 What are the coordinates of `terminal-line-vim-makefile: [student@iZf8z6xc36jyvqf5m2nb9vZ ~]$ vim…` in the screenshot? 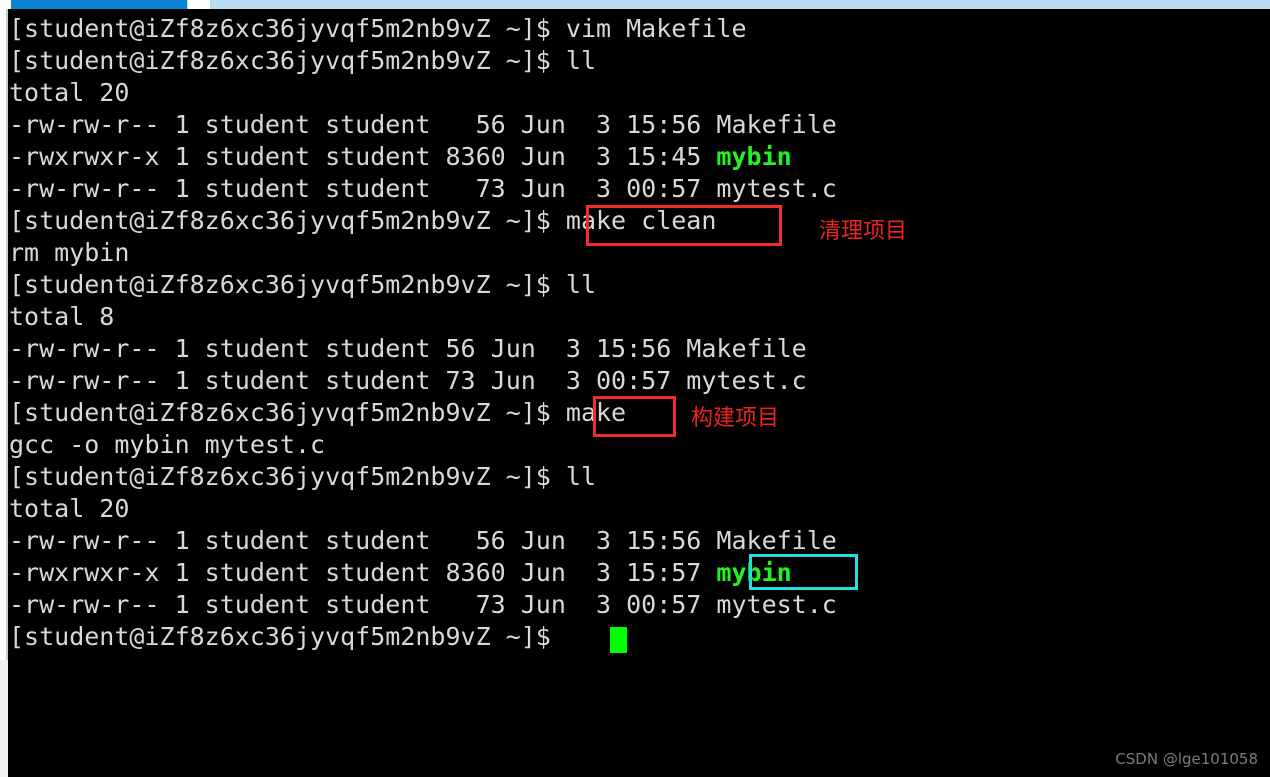 It's located at (378, 28).